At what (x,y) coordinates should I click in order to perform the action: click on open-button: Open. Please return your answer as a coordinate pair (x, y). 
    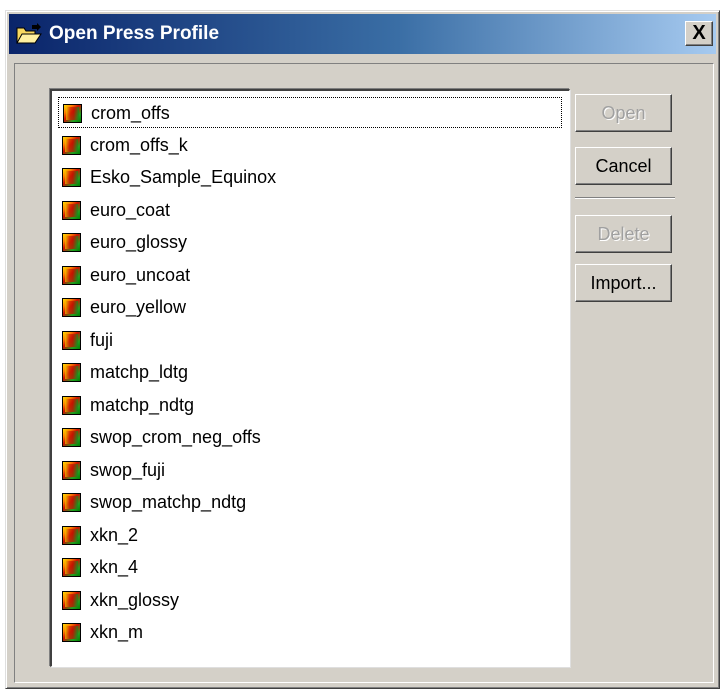
    Looking at the image, I should click on (623, 113).